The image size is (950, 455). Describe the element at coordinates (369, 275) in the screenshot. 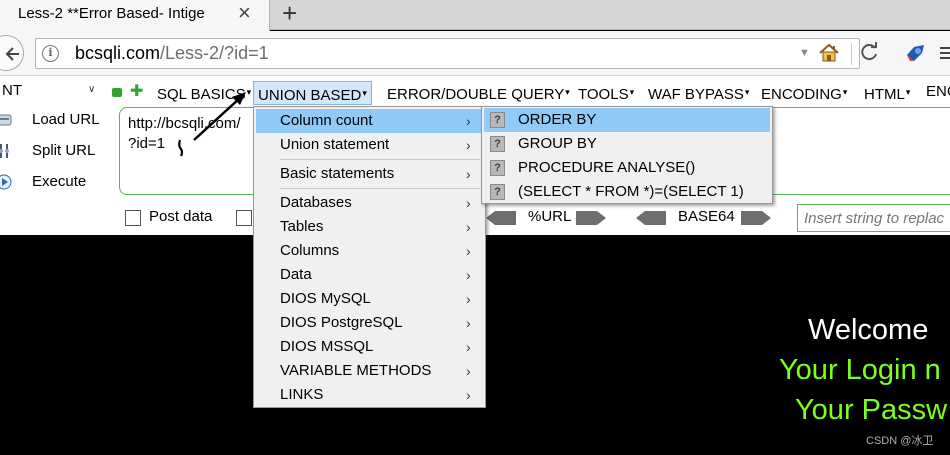

I see `menu-item-data: Data ›` at that location.